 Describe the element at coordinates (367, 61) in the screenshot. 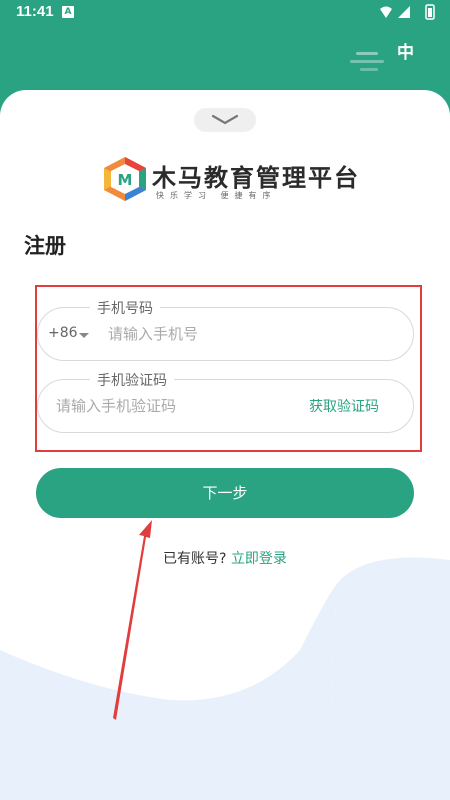

I see `decoration-lines` at that location.